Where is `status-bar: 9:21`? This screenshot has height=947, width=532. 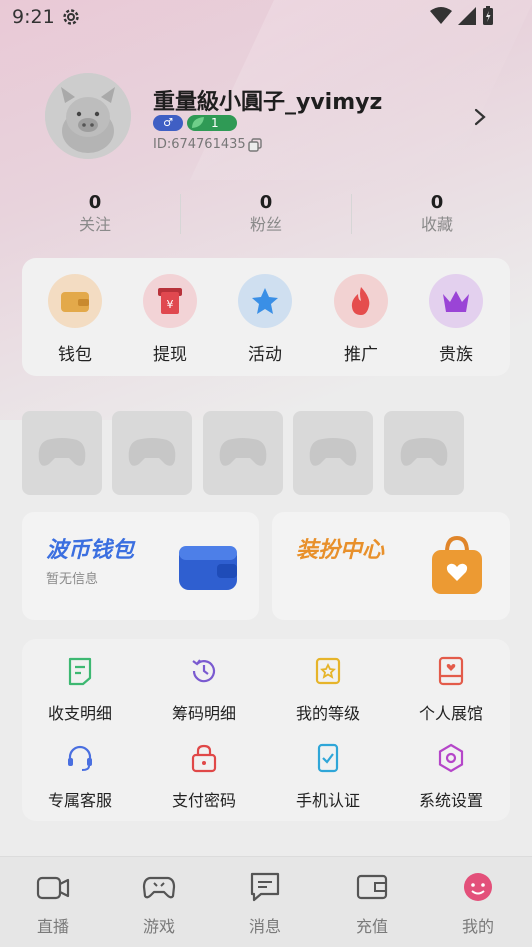 status-bar: 9:21 is located at coordinates (266, 18).